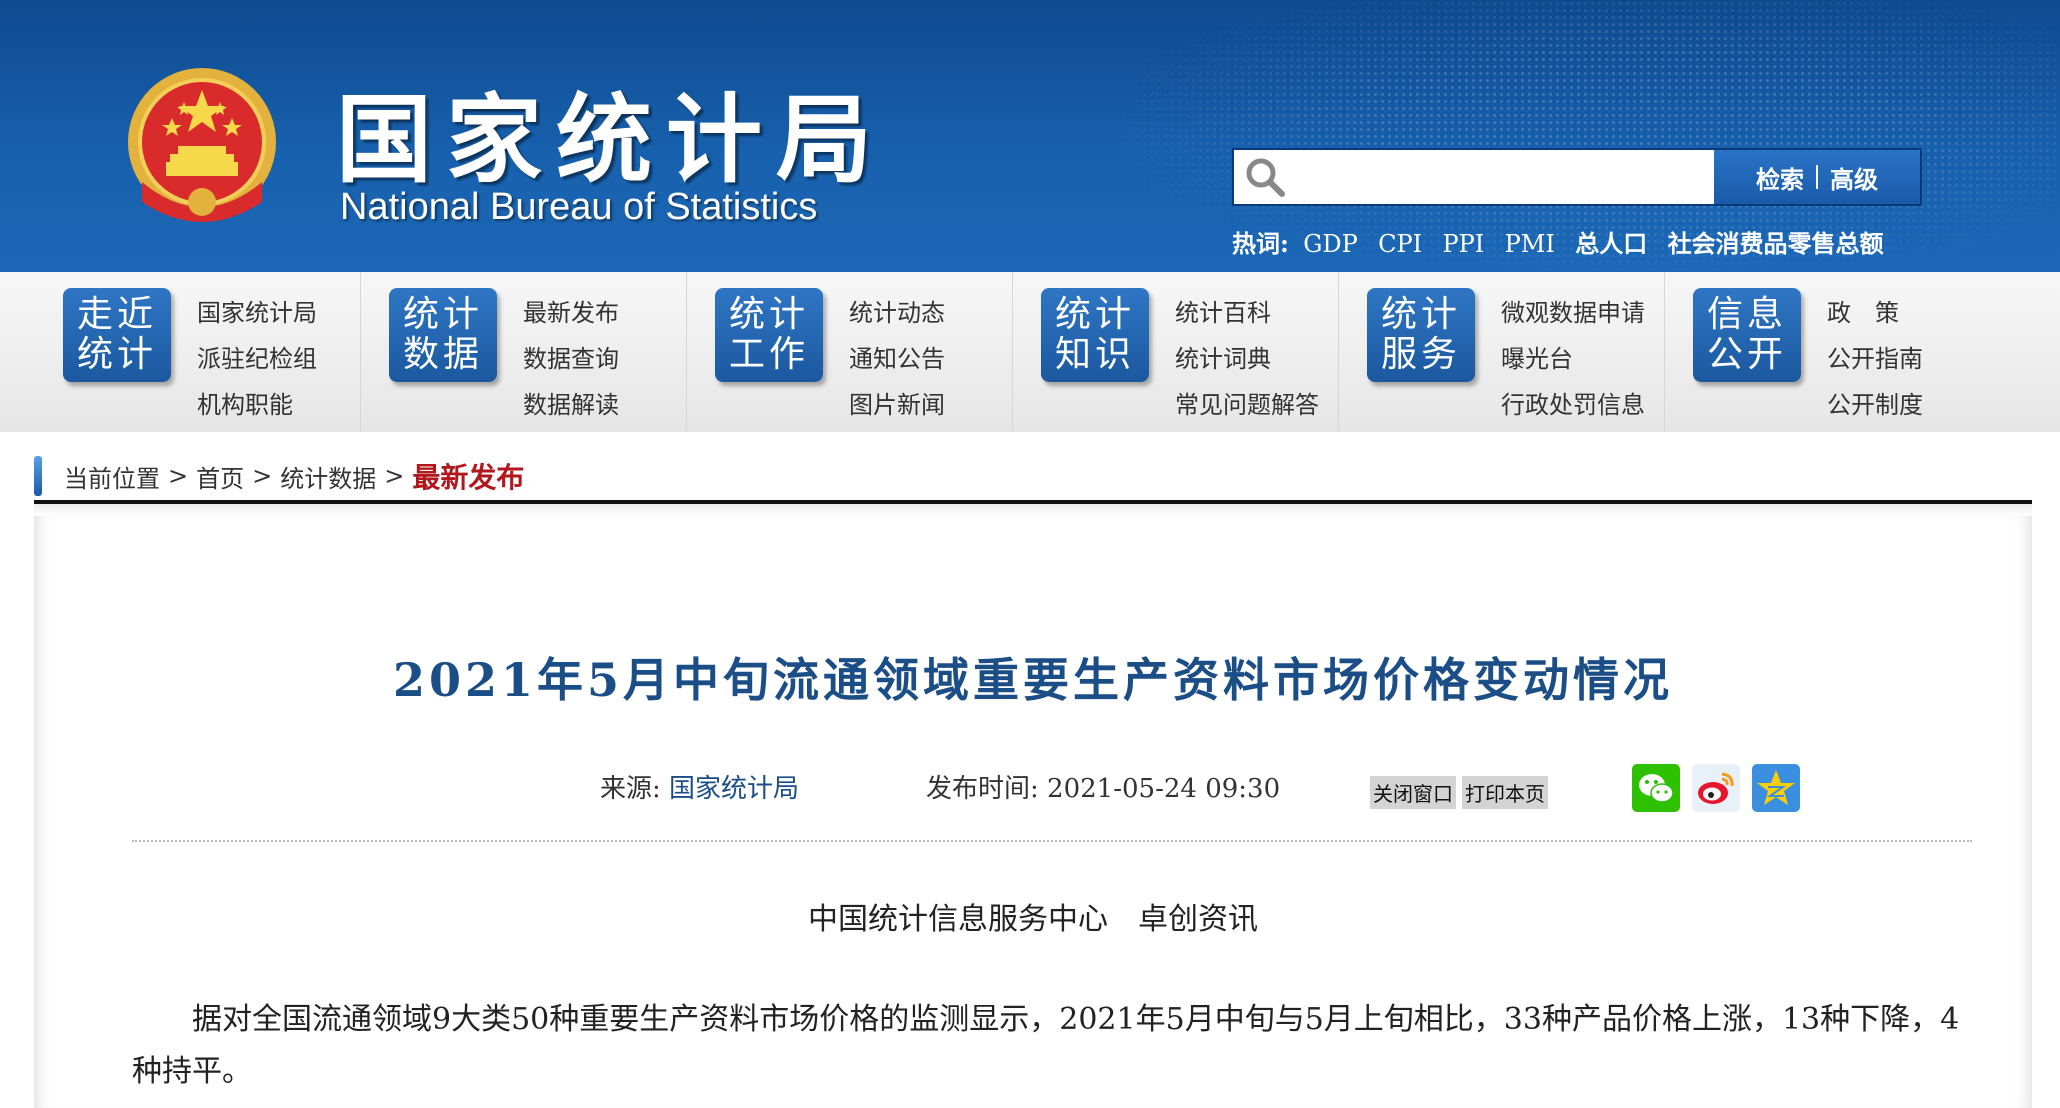  I want to click on nav-group-about: 走近 统计 国家统计局 派驻纪检组 机构职能, so click(198, 352).